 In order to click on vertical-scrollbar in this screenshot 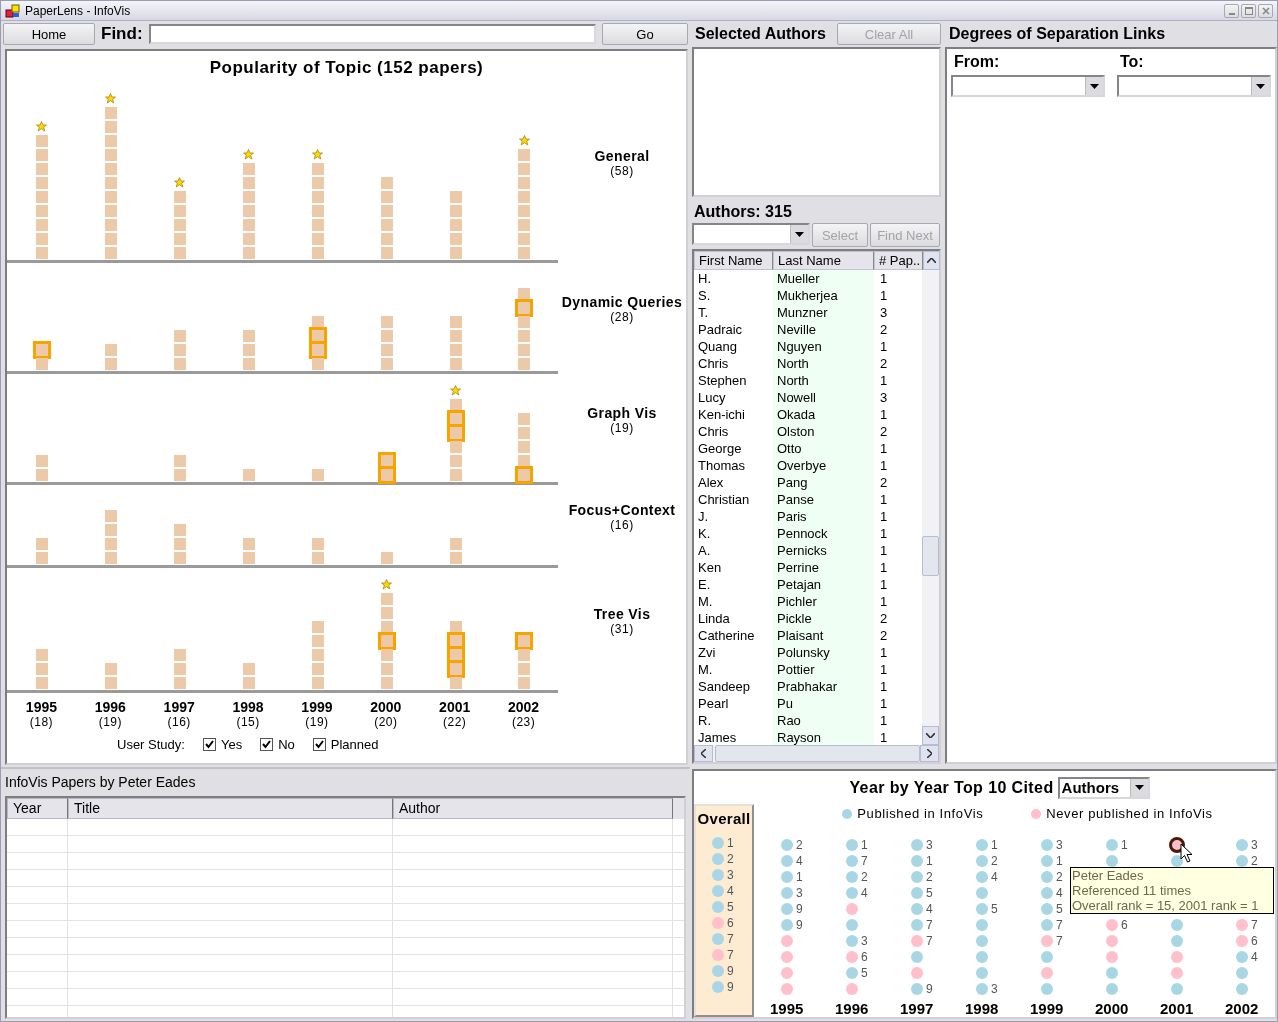, I will do `click(930, 507)`.